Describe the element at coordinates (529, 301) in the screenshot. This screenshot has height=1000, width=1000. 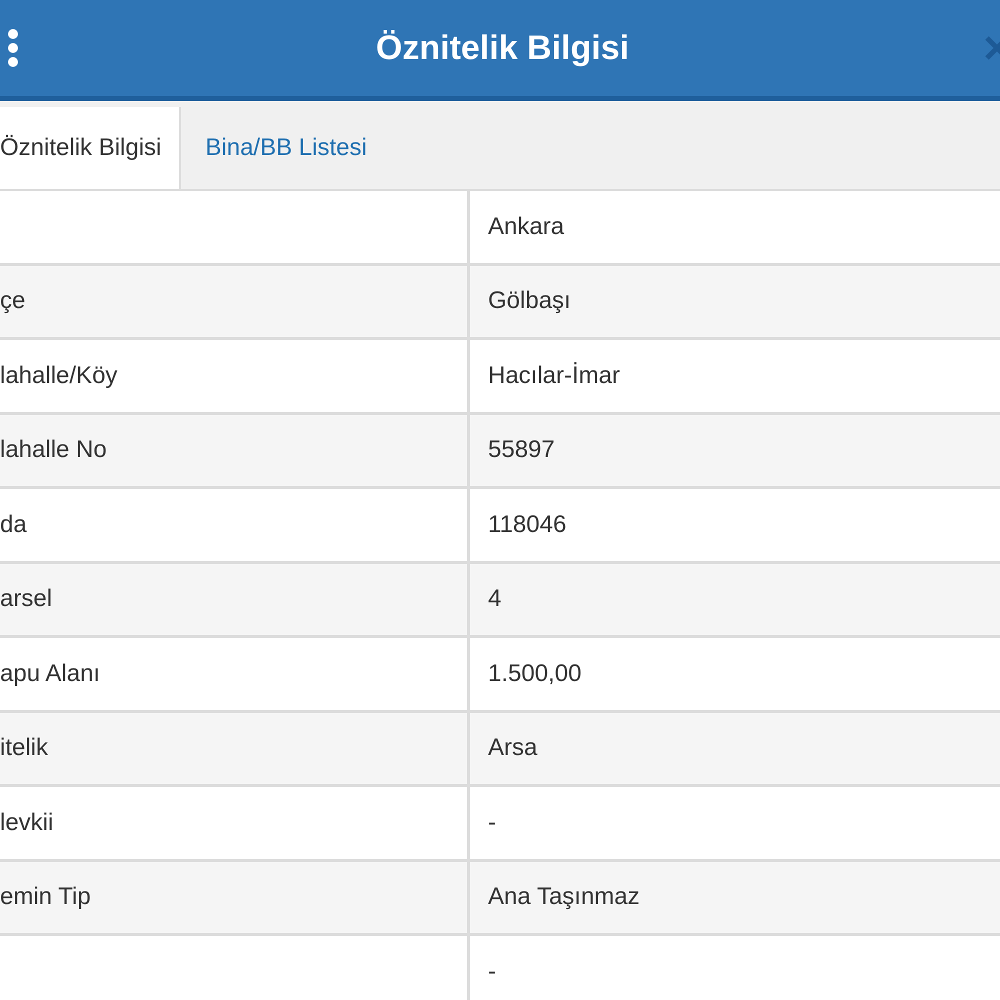
I see `field-value: Gölbaşı` at that location.